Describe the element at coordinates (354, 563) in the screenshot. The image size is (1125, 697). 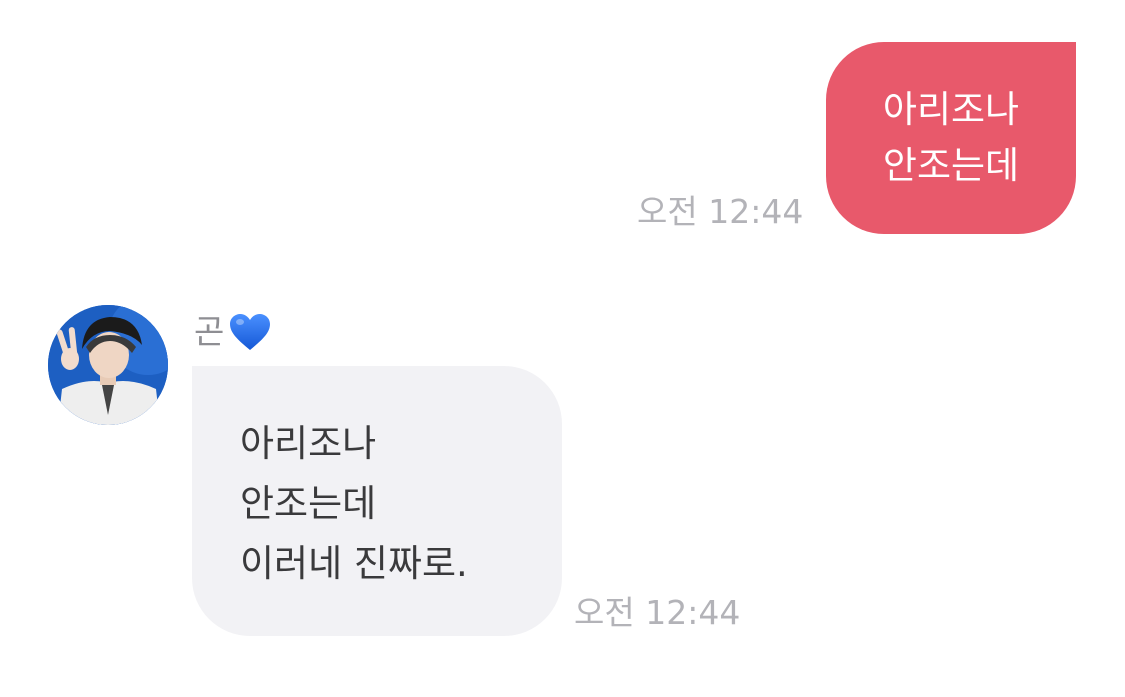
I see `incoming-message-line: 이러네 진짜로.` at that location.